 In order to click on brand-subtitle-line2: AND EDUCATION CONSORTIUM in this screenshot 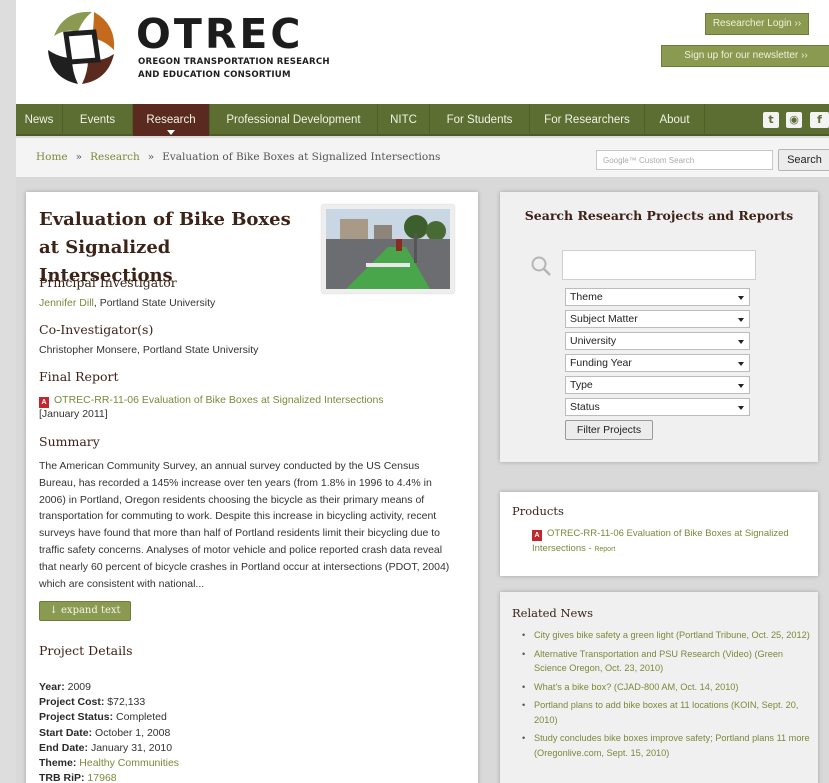, I will do `click(214, 75)`.